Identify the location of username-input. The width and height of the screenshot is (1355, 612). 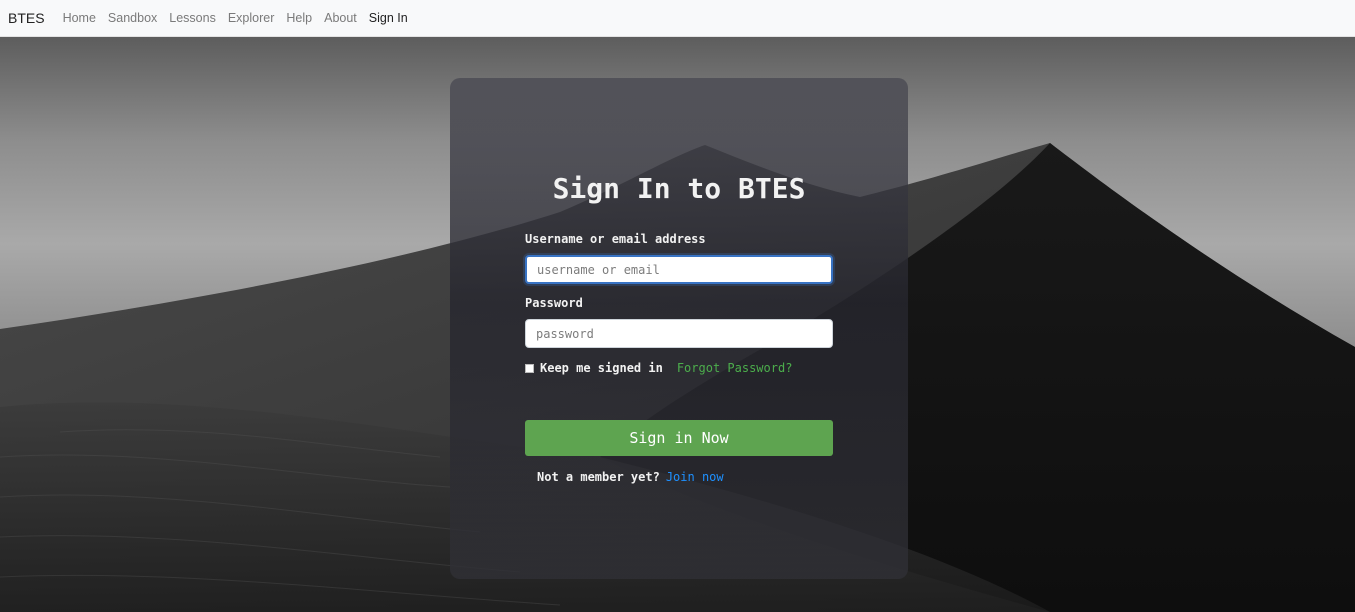
(679, 269).